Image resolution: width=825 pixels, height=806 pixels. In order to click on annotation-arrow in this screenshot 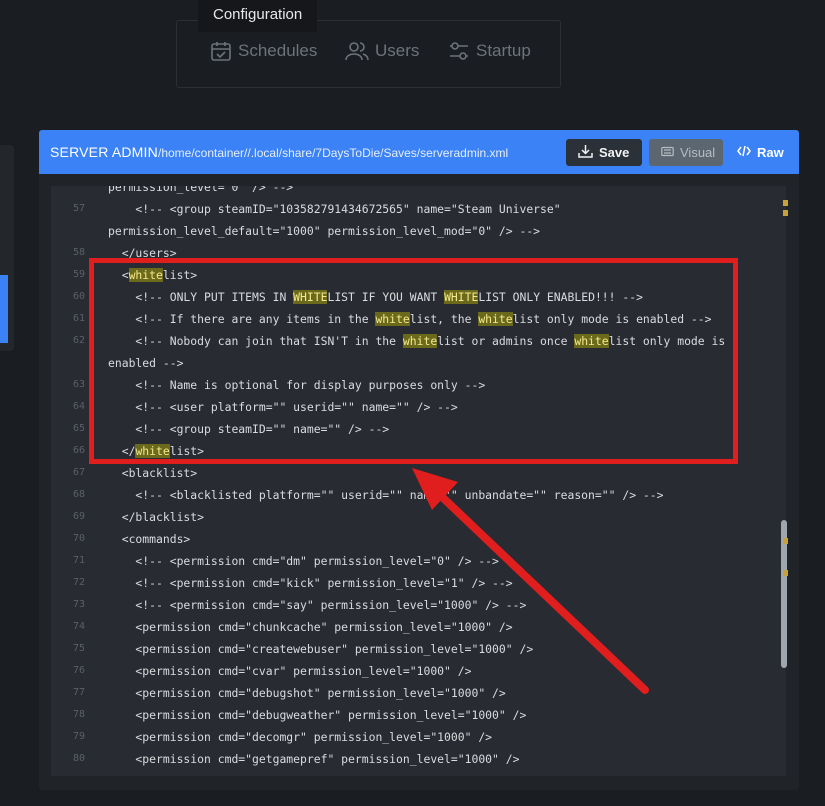, I will do `click(530, 581)`.